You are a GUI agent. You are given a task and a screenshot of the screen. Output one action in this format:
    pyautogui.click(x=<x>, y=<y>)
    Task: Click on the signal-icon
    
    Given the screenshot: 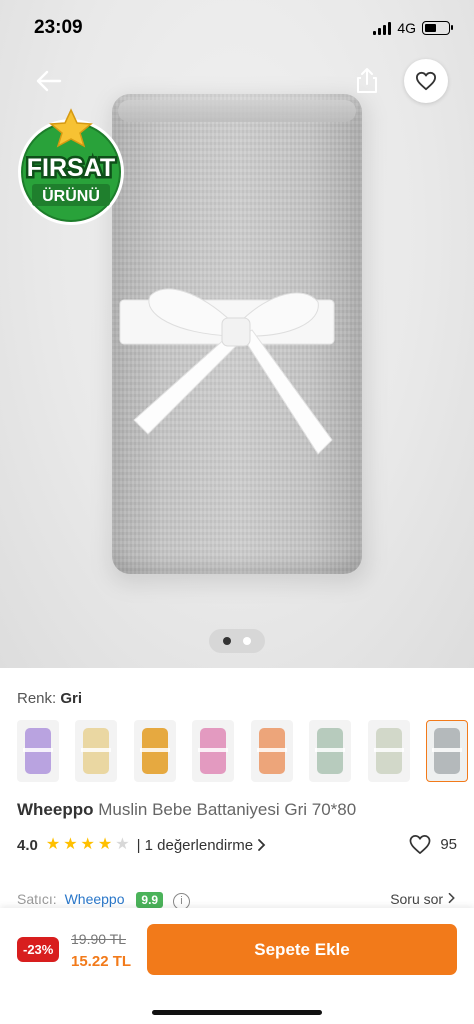 What is the action you would take?
    pyautogui.click(x=382, y=28)
    